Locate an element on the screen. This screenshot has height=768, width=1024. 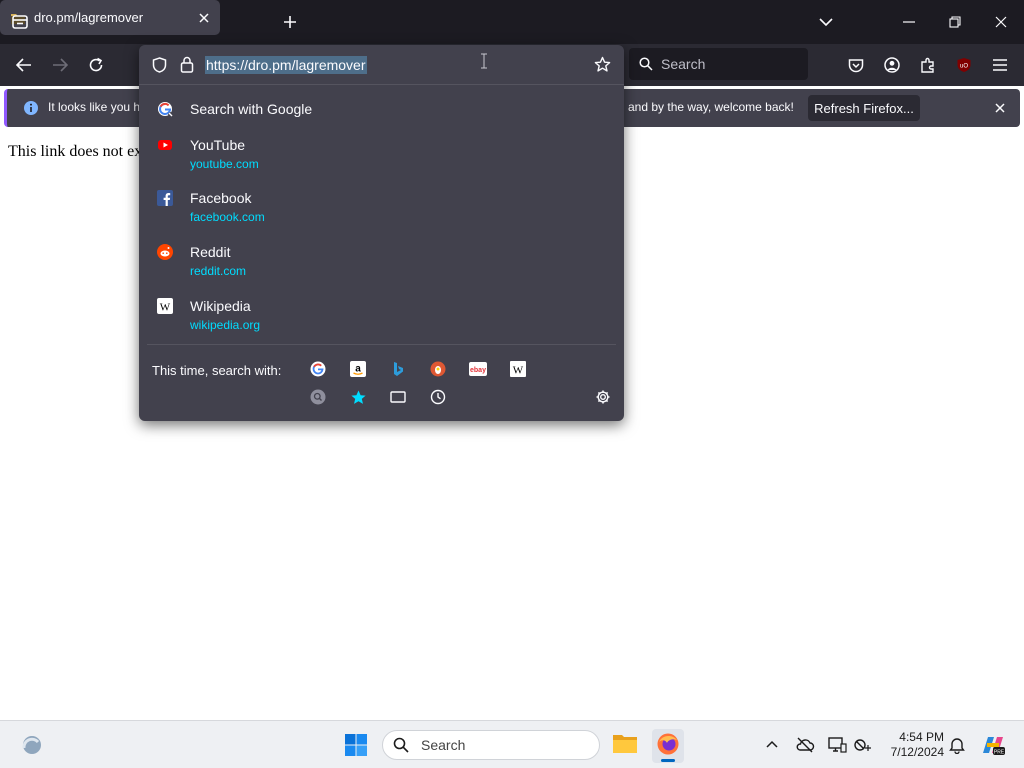
engine-ebay-button: ebay is located at coordinates (478, 369).